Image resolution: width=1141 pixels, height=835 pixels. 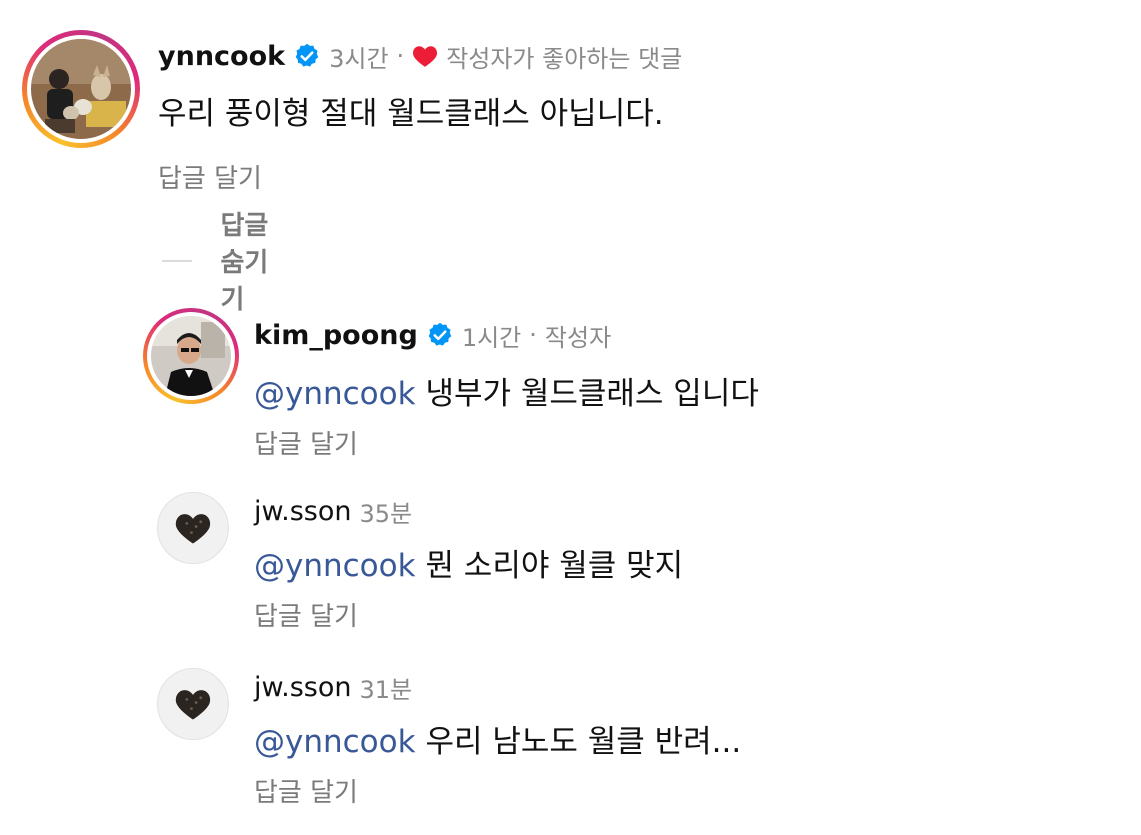 I want to click on comment-body: 냉부가 월드클래스 입니다, so click(x=592, y=394).